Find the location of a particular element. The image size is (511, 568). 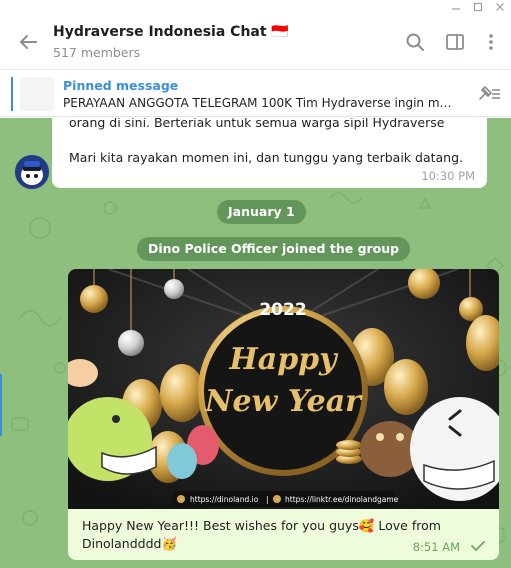

message-time: 10:30 PM is located at coordinates (448, 176).